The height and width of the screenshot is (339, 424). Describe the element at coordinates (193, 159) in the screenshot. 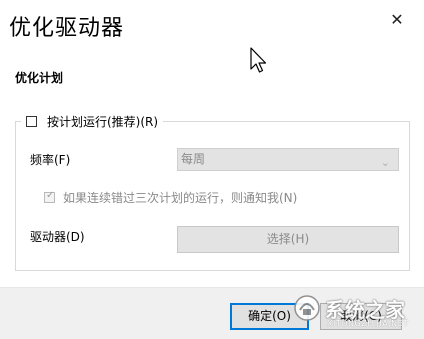

I see `frequency-value: 每周` at that location.